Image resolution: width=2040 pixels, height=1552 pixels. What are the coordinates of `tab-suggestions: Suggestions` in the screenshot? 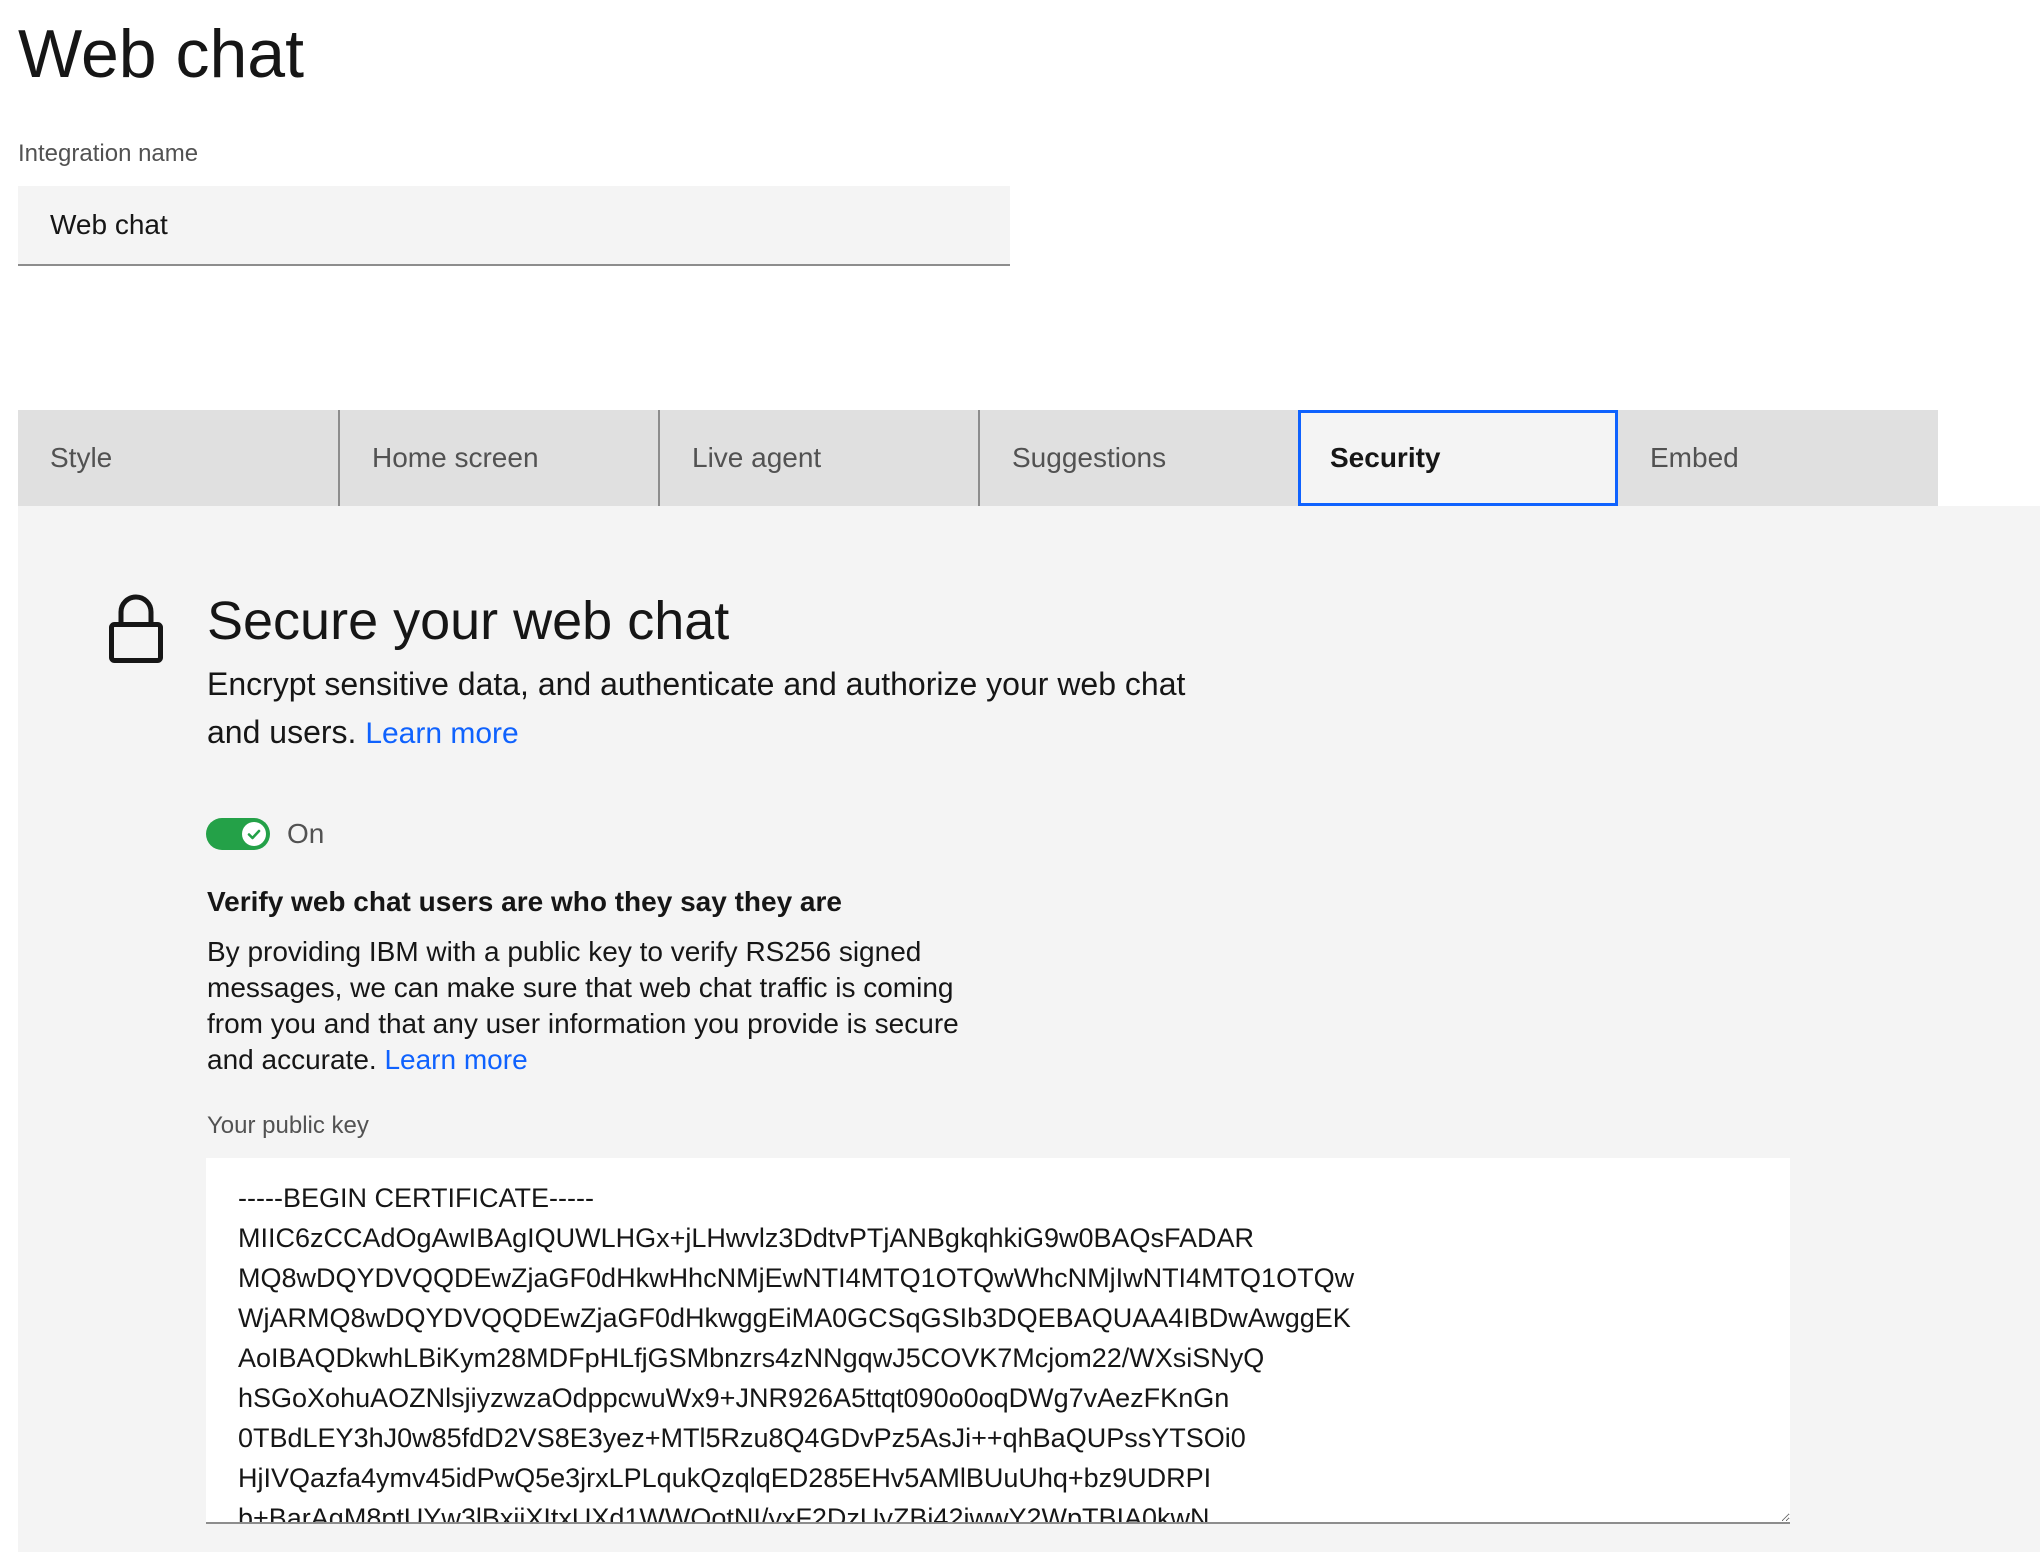 It's located at (1138, 458).